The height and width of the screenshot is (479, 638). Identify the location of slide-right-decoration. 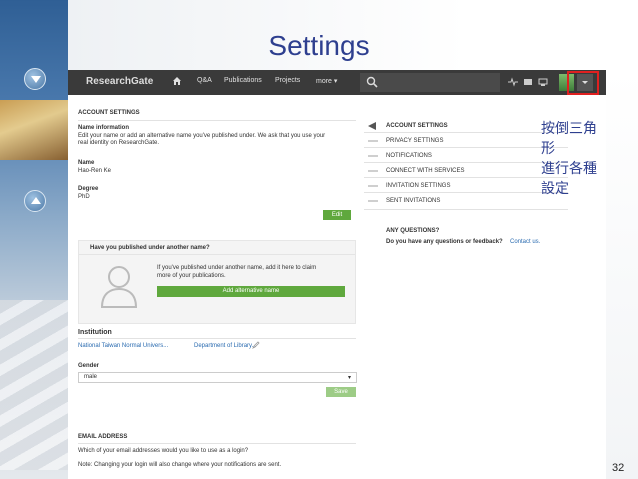
(622, 274).